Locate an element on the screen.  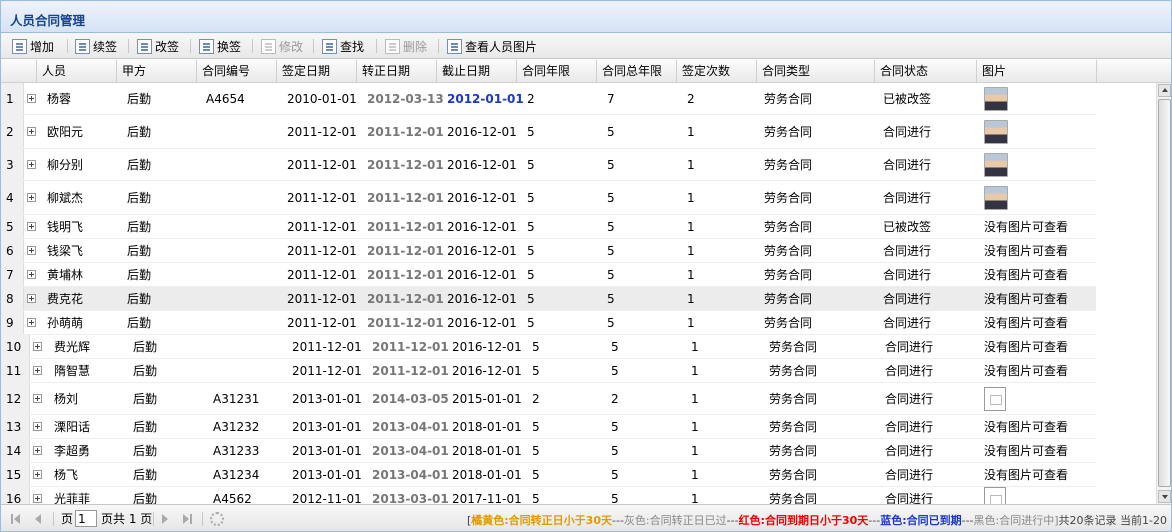
header-photo: 图片 is located at coordinates (1037, 71).